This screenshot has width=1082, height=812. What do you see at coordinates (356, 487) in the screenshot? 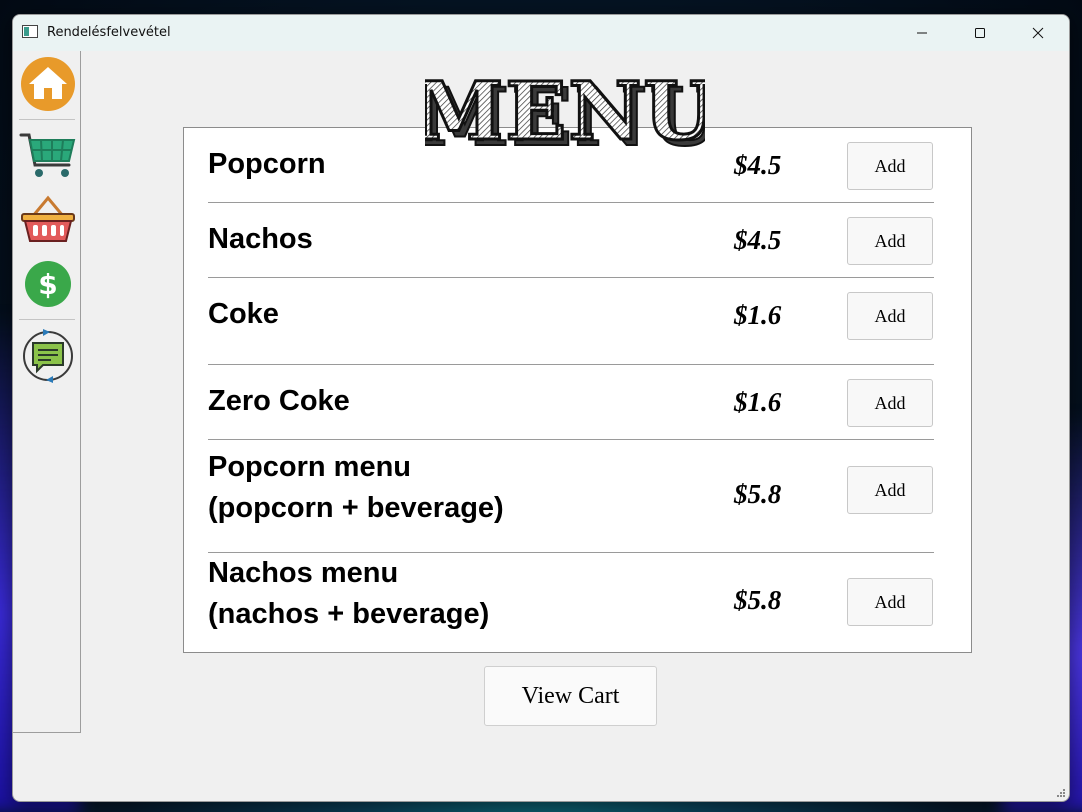
I see `item-name: Popcorn menu (popcorn + beverage)` at bounding box center [356, 487].